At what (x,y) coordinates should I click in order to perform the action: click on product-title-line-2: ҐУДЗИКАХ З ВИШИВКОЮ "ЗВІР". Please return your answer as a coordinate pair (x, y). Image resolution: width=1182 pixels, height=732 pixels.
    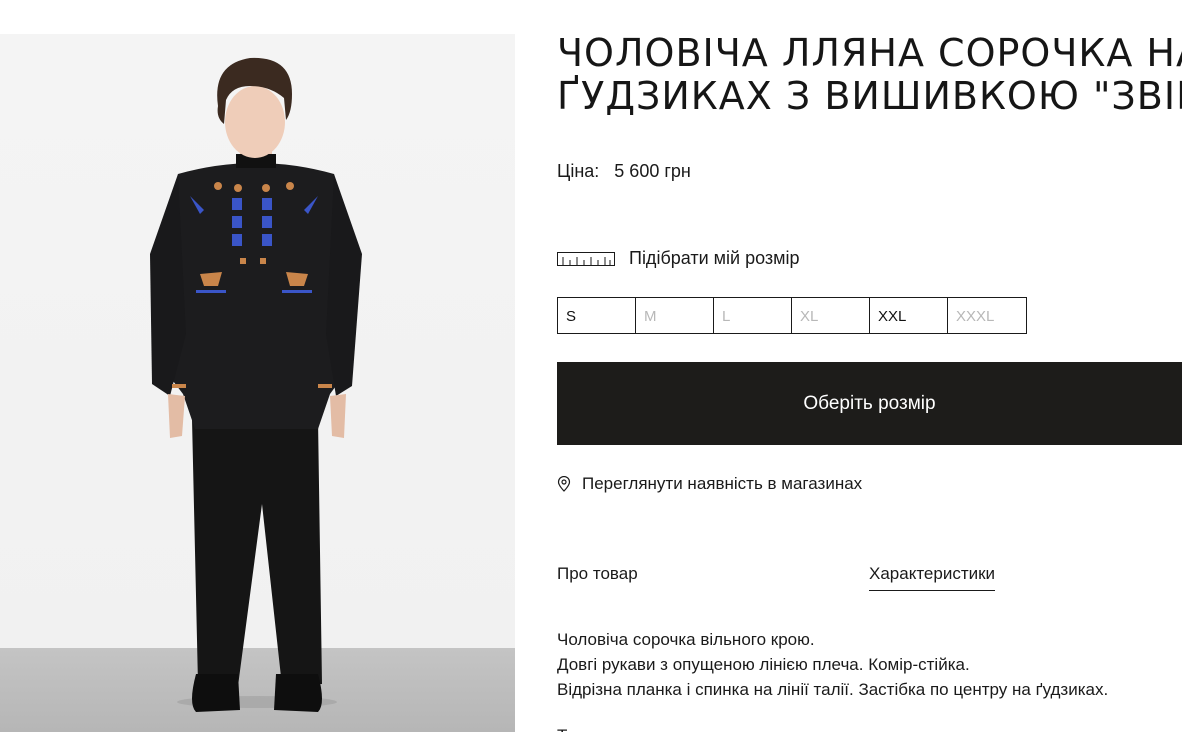
    Looking at the image, I should click on (869, 96).